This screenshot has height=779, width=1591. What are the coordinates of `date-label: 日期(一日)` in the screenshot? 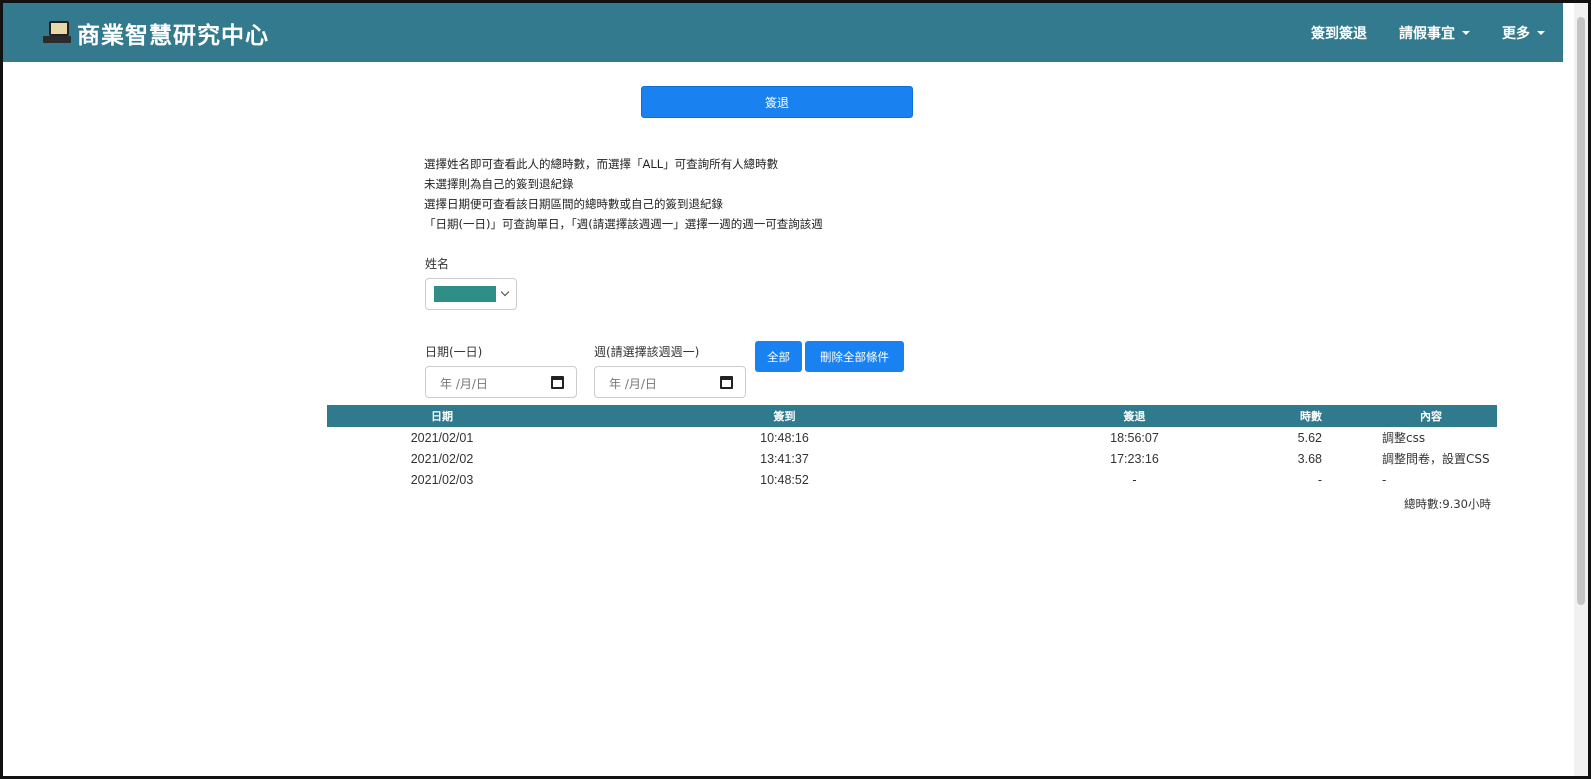 It's located at (454, 352).